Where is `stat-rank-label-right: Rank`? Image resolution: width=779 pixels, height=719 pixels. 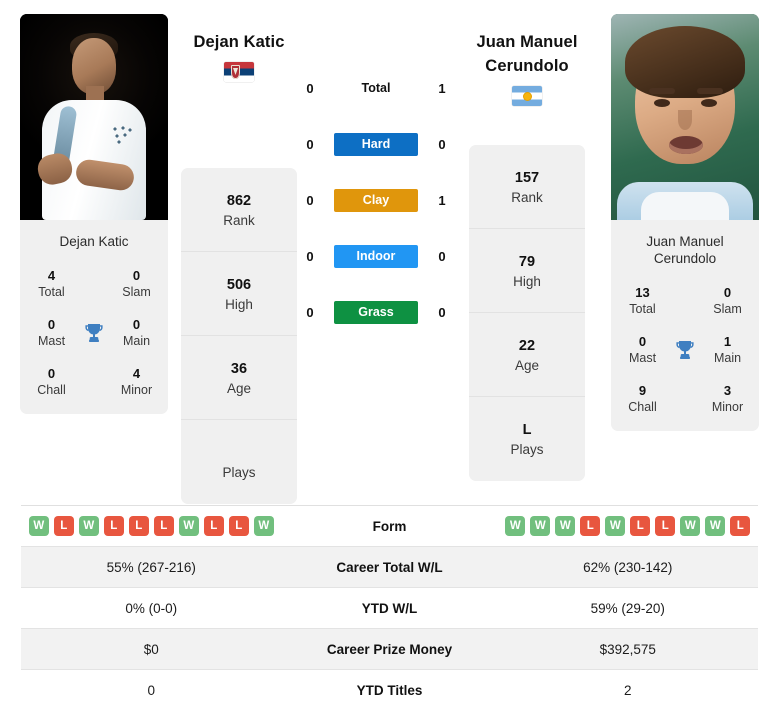
stat-rank-label-right: Rank is located at coordinates (527, 197).